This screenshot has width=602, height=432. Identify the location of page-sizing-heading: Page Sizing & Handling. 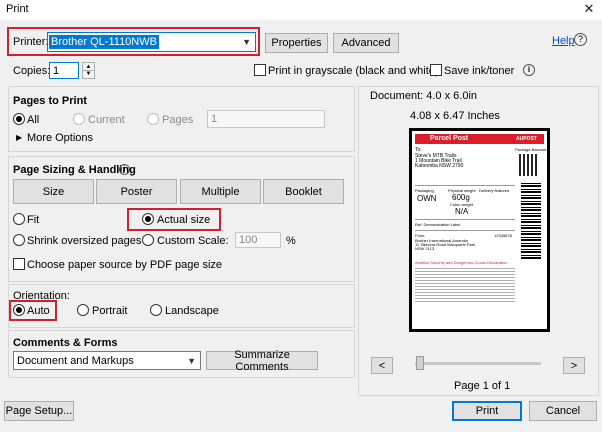
(74, 170).